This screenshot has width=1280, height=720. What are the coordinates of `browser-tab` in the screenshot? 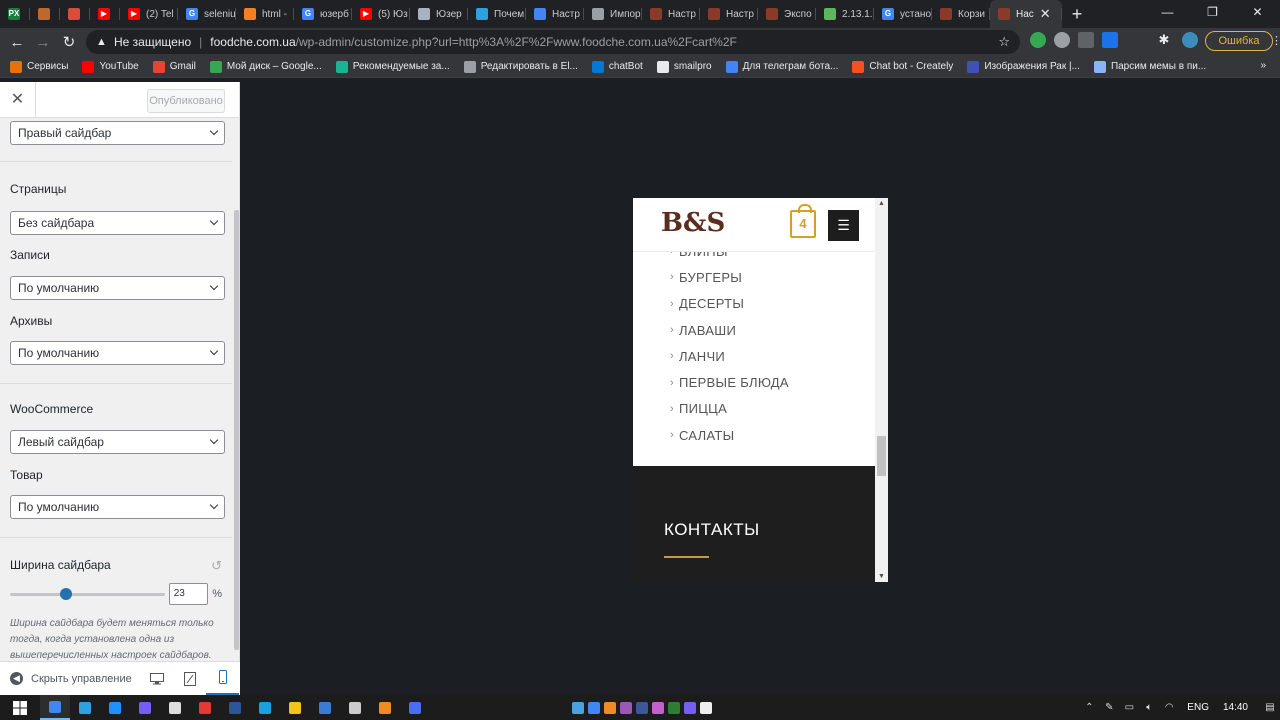 It's located at (75, 14).